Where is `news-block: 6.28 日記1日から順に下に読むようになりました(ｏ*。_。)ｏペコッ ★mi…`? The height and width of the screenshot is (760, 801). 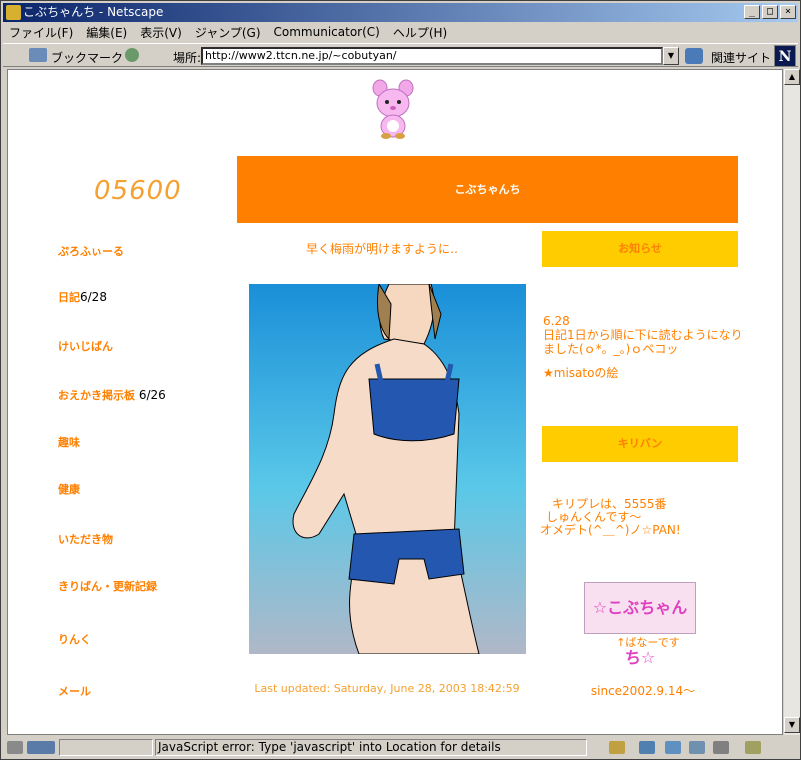
news-block: 6.28 日記1日から順に下に読むようになりました(ｏ*。_。)ｏペコッ ★mi… is located at coordinates (643, 347).